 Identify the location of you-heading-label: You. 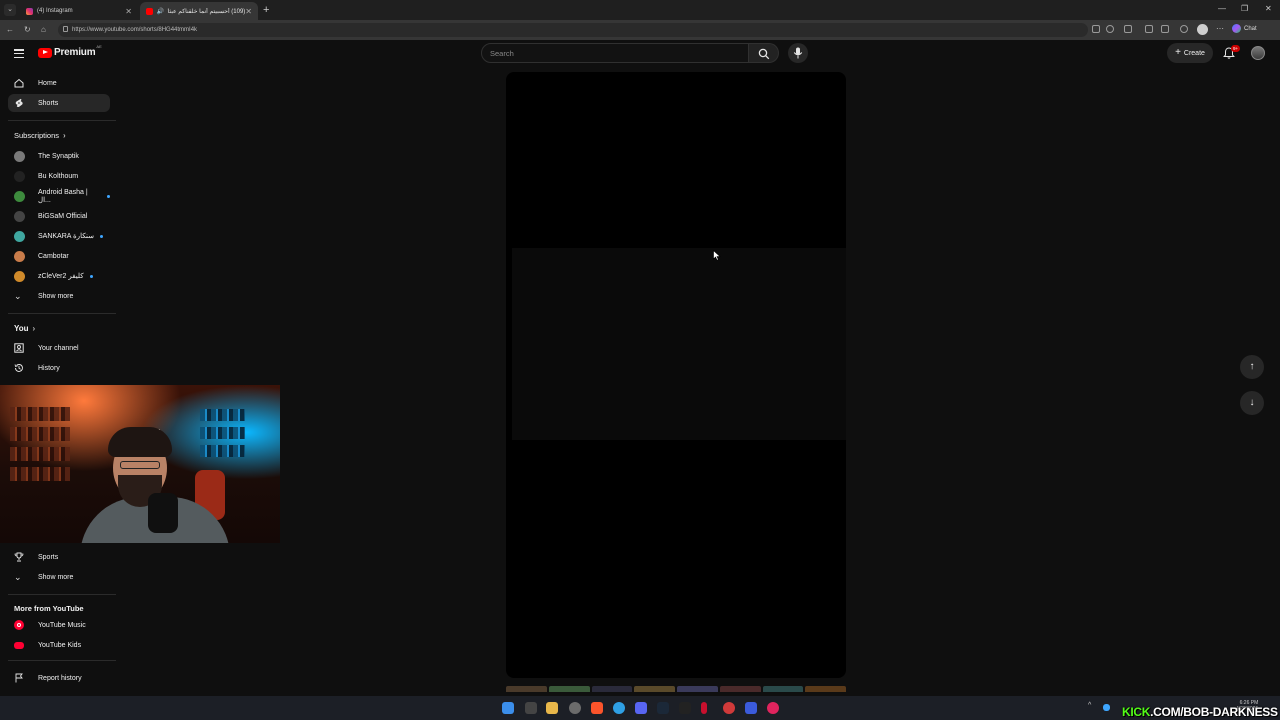
(21, 328).